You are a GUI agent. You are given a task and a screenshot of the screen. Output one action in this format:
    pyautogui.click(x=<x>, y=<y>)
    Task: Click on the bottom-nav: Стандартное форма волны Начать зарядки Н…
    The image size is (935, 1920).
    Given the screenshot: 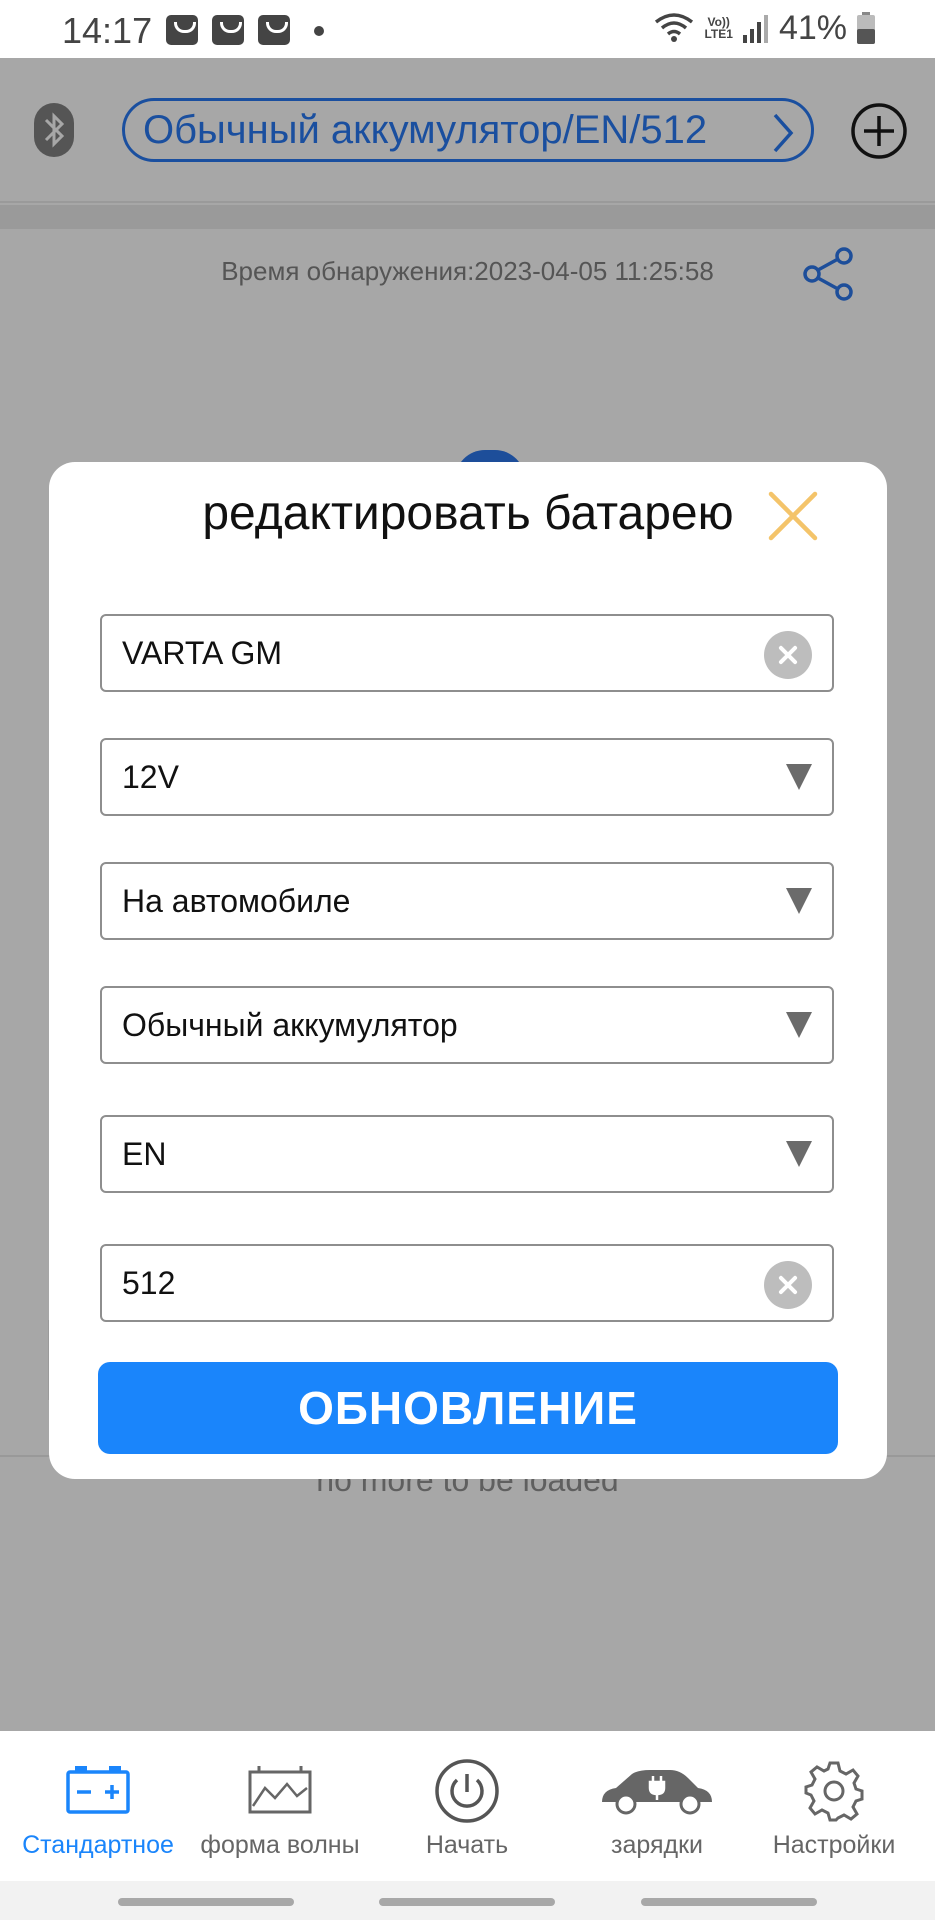 What is the action you would take?
    pyautogui.click(x=467, y=1806)
    